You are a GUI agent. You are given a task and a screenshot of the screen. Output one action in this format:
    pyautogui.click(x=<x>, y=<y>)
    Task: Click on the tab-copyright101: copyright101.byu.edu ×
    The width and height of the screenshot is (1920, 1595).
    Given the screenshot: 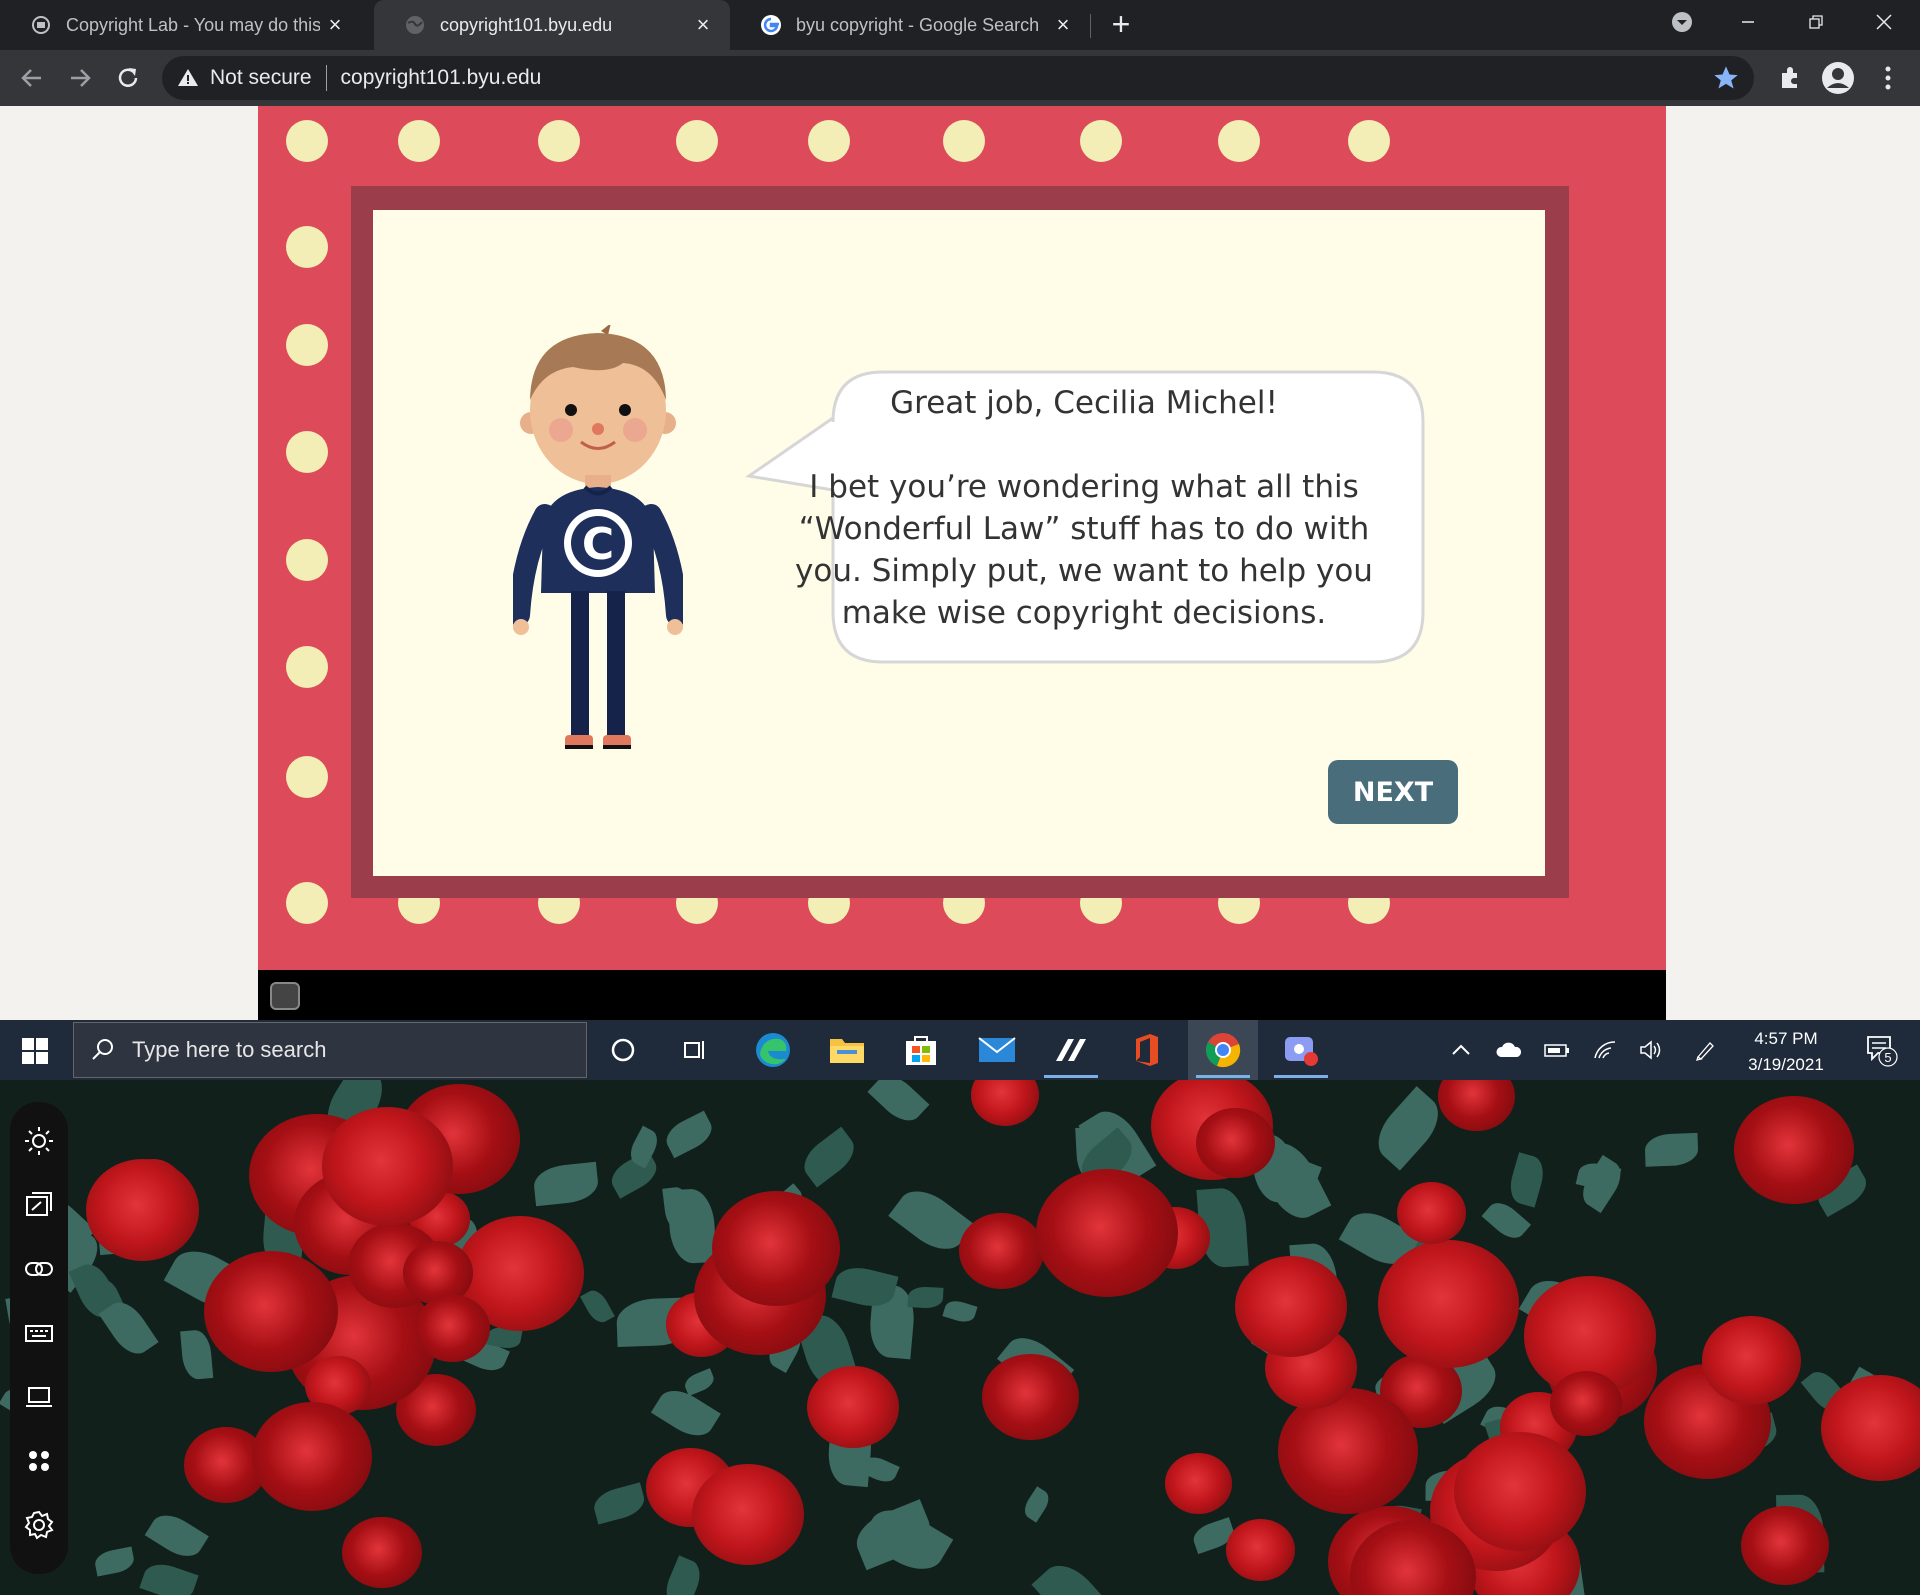 What is the action you would take?
    pyautogui.click(x=552, y=25)
    